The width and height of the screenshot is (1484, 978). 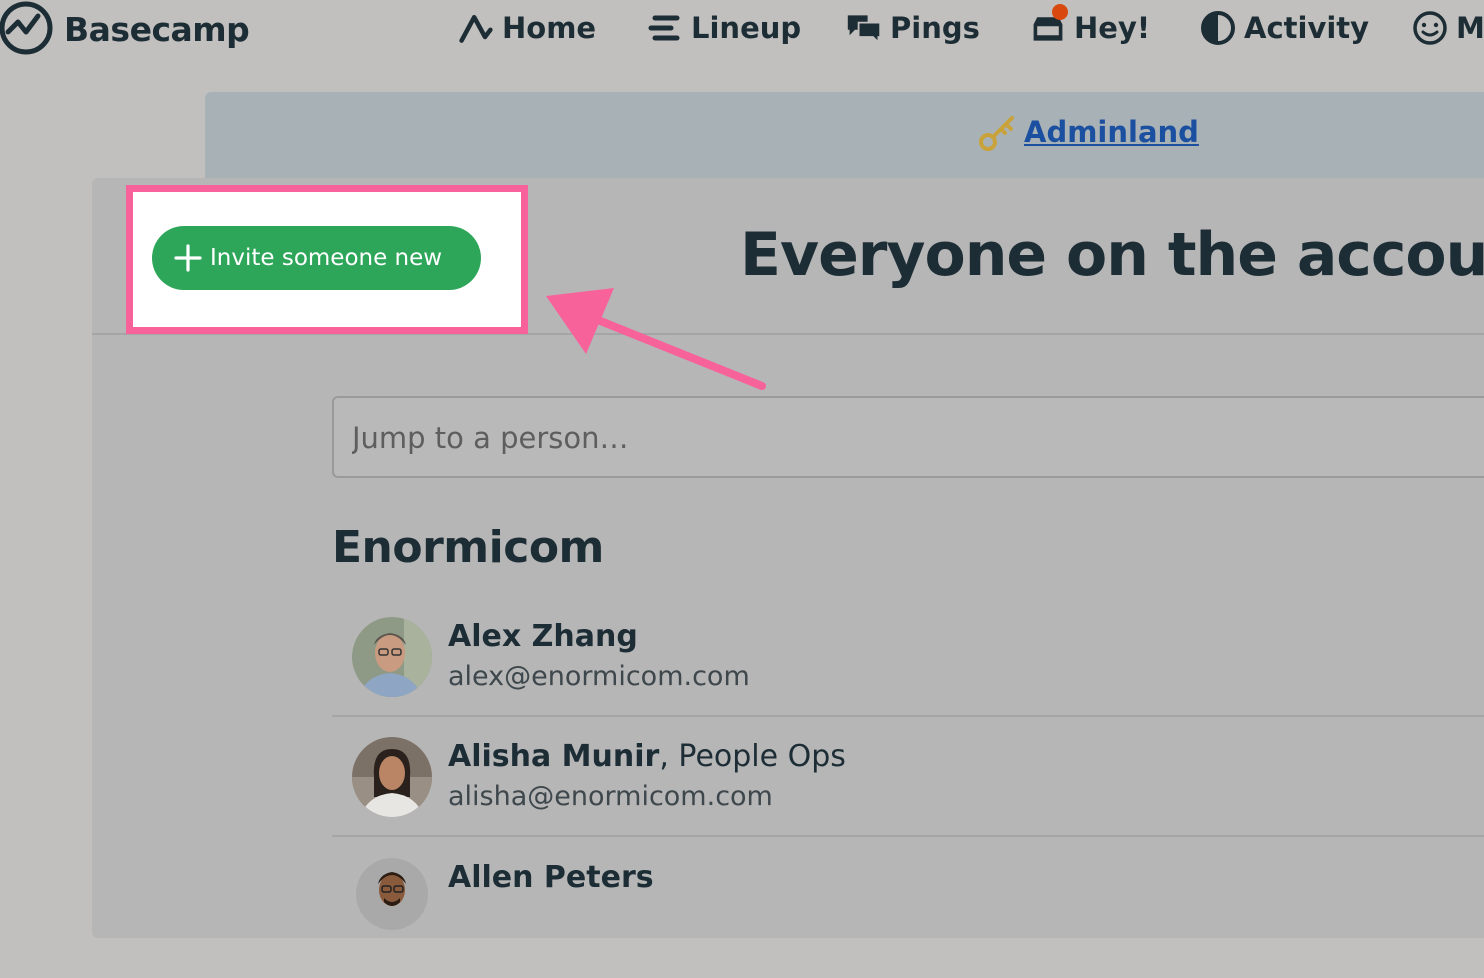 What do you see at coordinates (610, 796) in the screenshot?
I see `person-email: alisha@enormicom.com` at bounding box center [610, 796].